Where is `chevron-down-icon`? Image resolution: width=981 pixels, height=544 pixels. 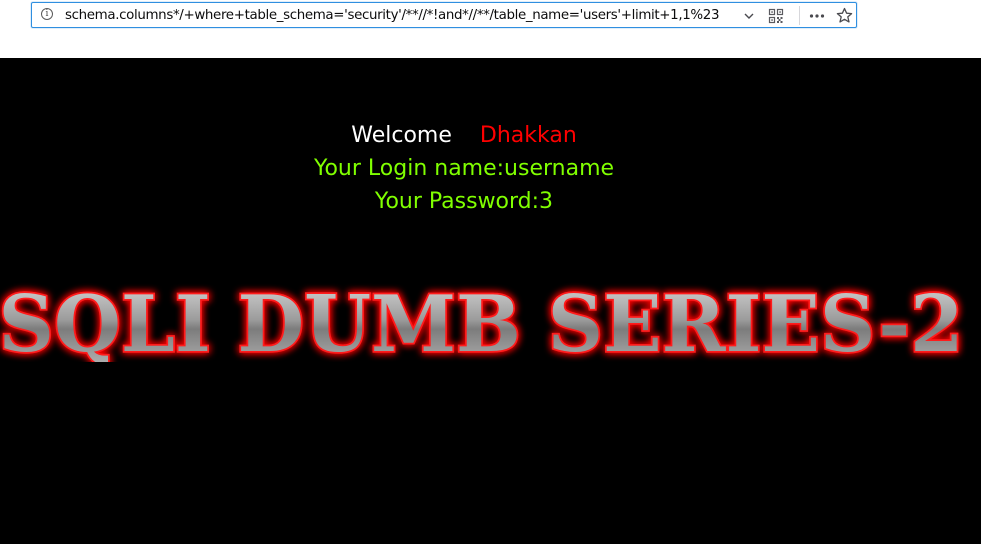
chevron-down-icon is located at coordinates (749, 16).